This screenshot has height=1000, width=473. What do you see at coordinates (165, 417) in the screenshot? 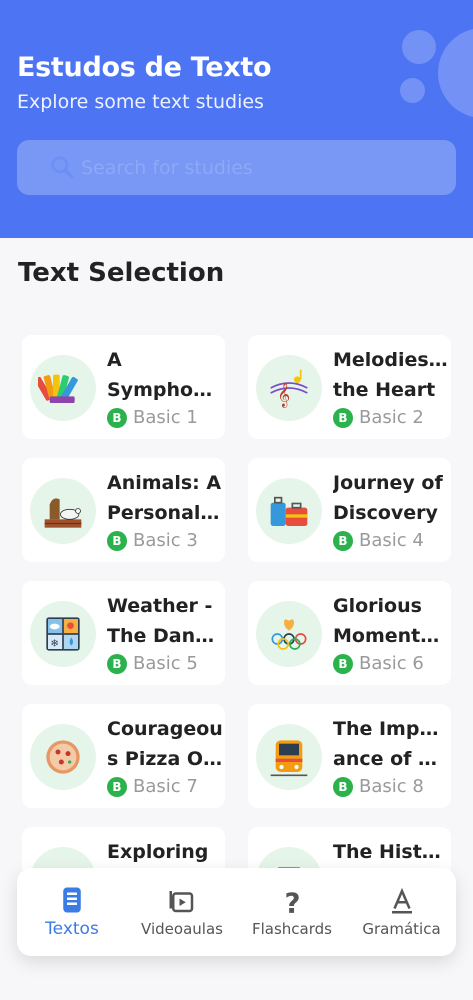
I see `level-label: Basic 1` at bounding box center [165, 417].